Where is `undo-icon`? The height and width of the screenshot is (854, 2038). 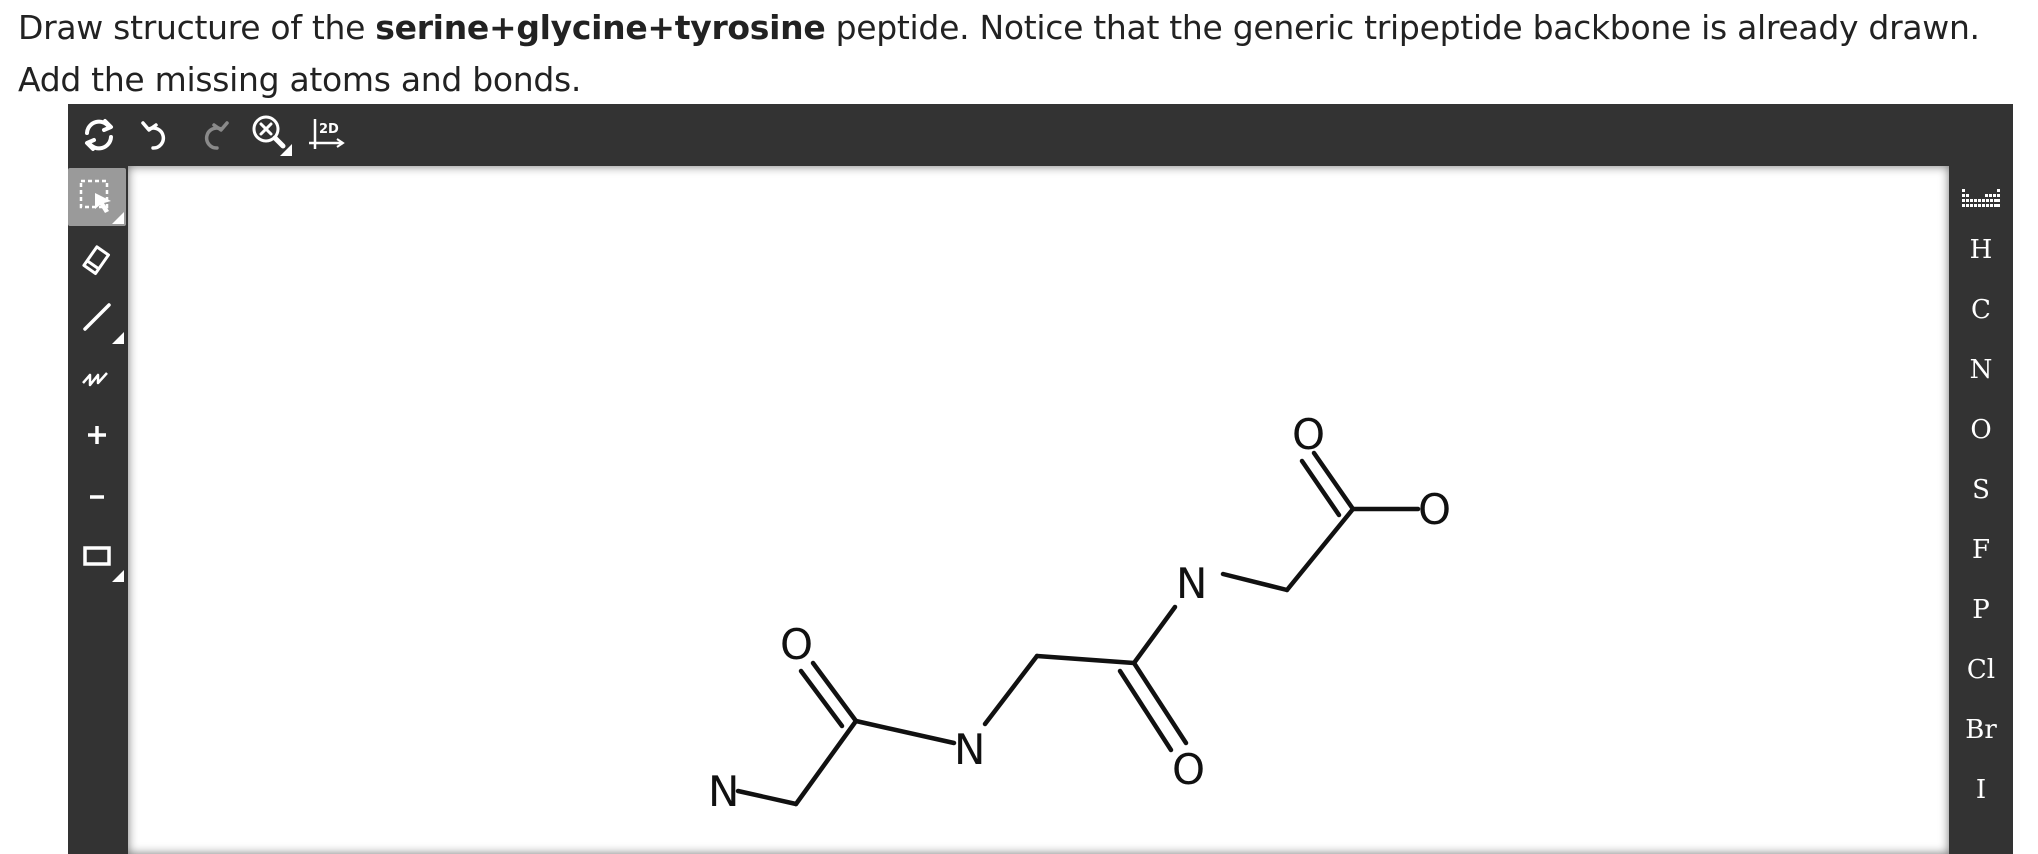 undo-icon is located at coordinates (153, 135).